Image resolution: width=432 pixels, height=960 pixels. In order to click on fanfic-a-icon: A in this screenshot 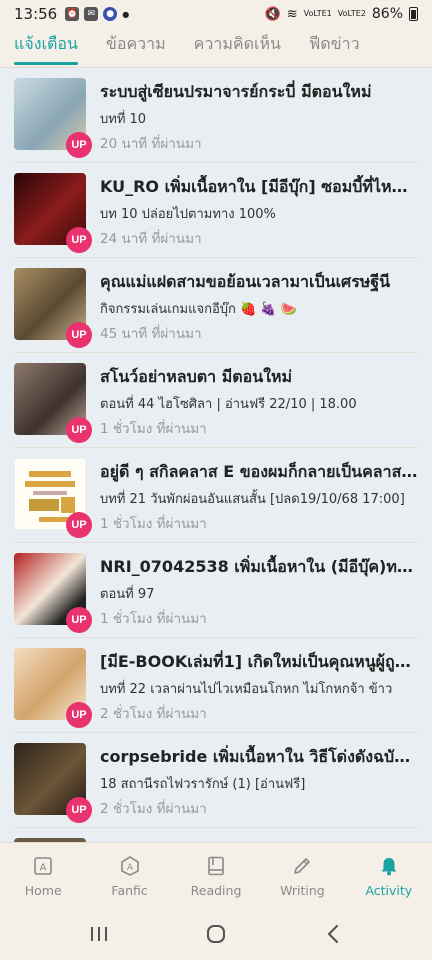, I will do `click(129, 866)`.